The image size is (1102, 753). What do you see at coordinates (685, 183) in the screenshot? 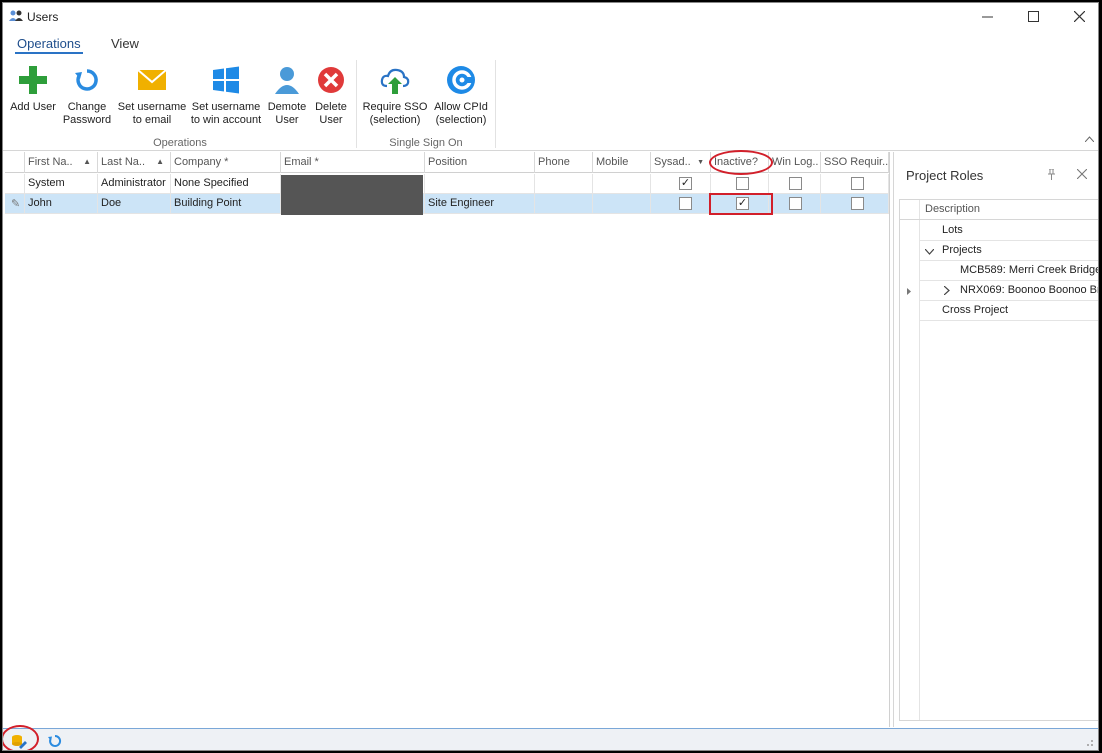
I see `sysadmin-checkbox: ✓` at bounding box center [685, 183].